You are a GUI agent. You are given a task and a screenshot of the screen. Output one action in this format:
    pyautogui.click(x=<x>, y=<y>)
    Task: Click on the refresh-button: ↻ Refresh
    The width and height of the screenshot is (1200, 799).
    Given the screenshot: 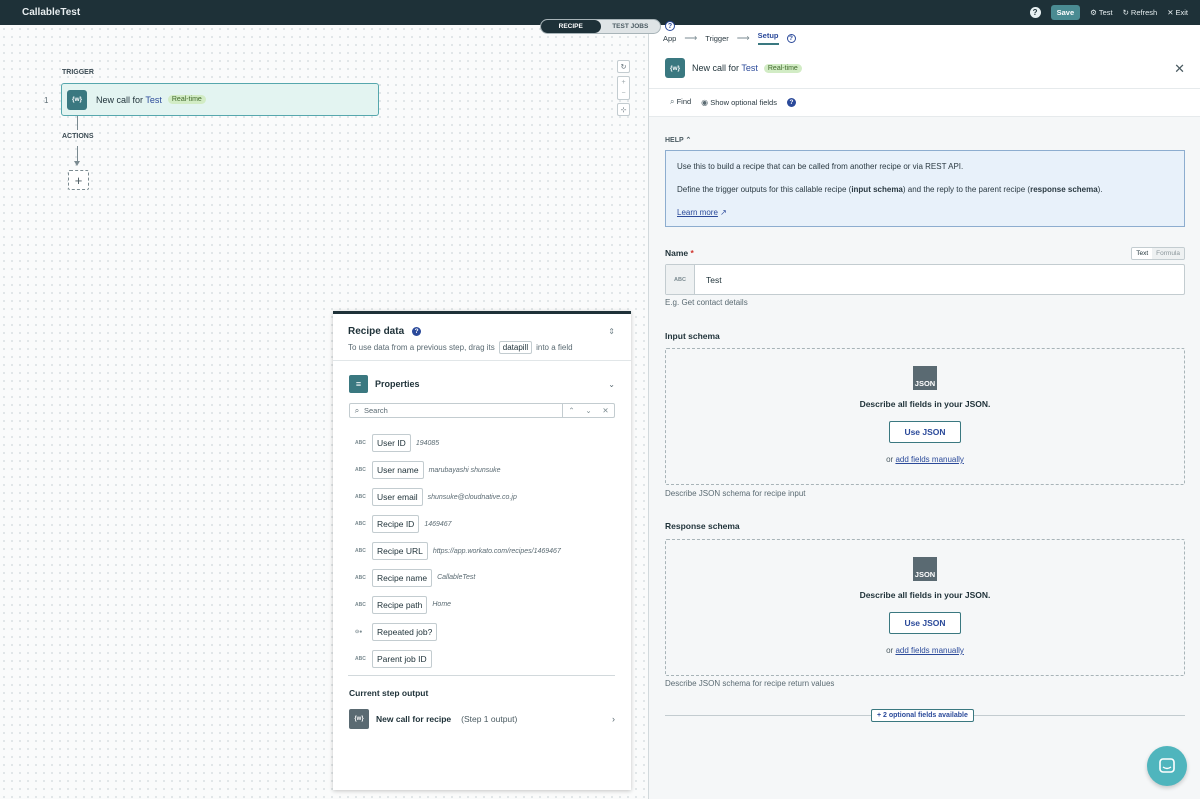 What is the action you would take?
    pyautogui.click(x=1140, y=12)
    